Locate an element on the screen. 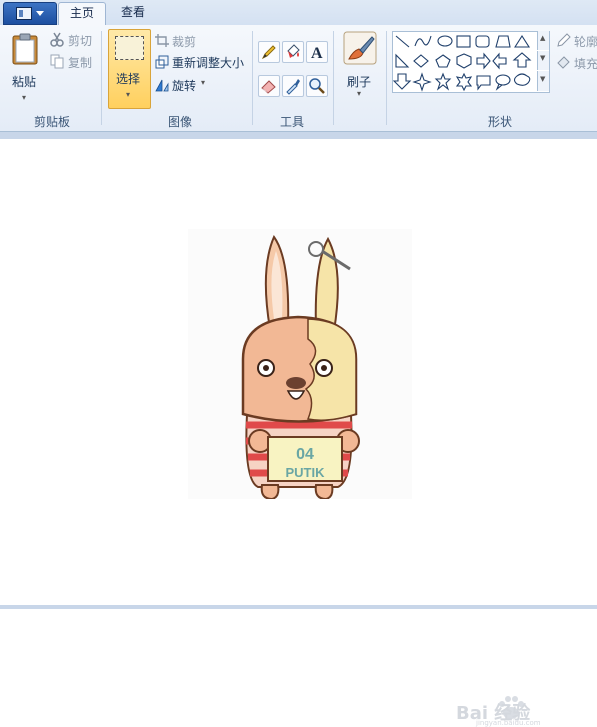  text-tool: A is located at coordinates (317, 52).